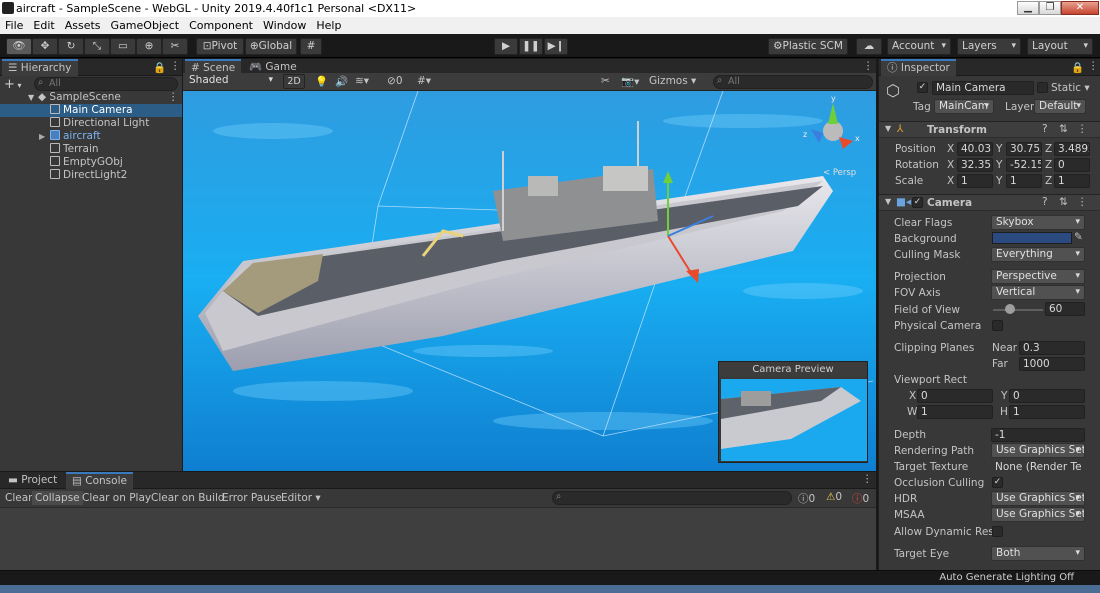 The height and width of the screenshot is (593, 1100). I want to click on position-z-field: 3.4892, so click(1072, 149).